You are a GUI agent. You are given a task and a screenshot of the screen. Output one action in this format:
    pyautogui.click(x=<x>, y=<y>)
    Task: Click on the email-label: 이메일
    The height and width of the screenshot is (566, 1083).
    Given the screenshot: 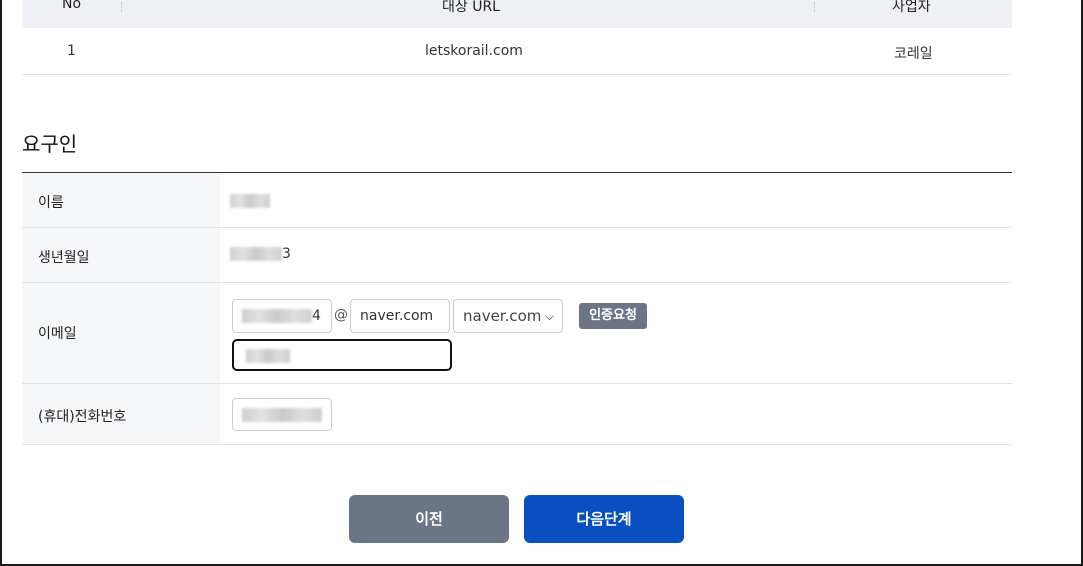 What is the action you would take?
    pyautogui.click(x=57, y=334)
    